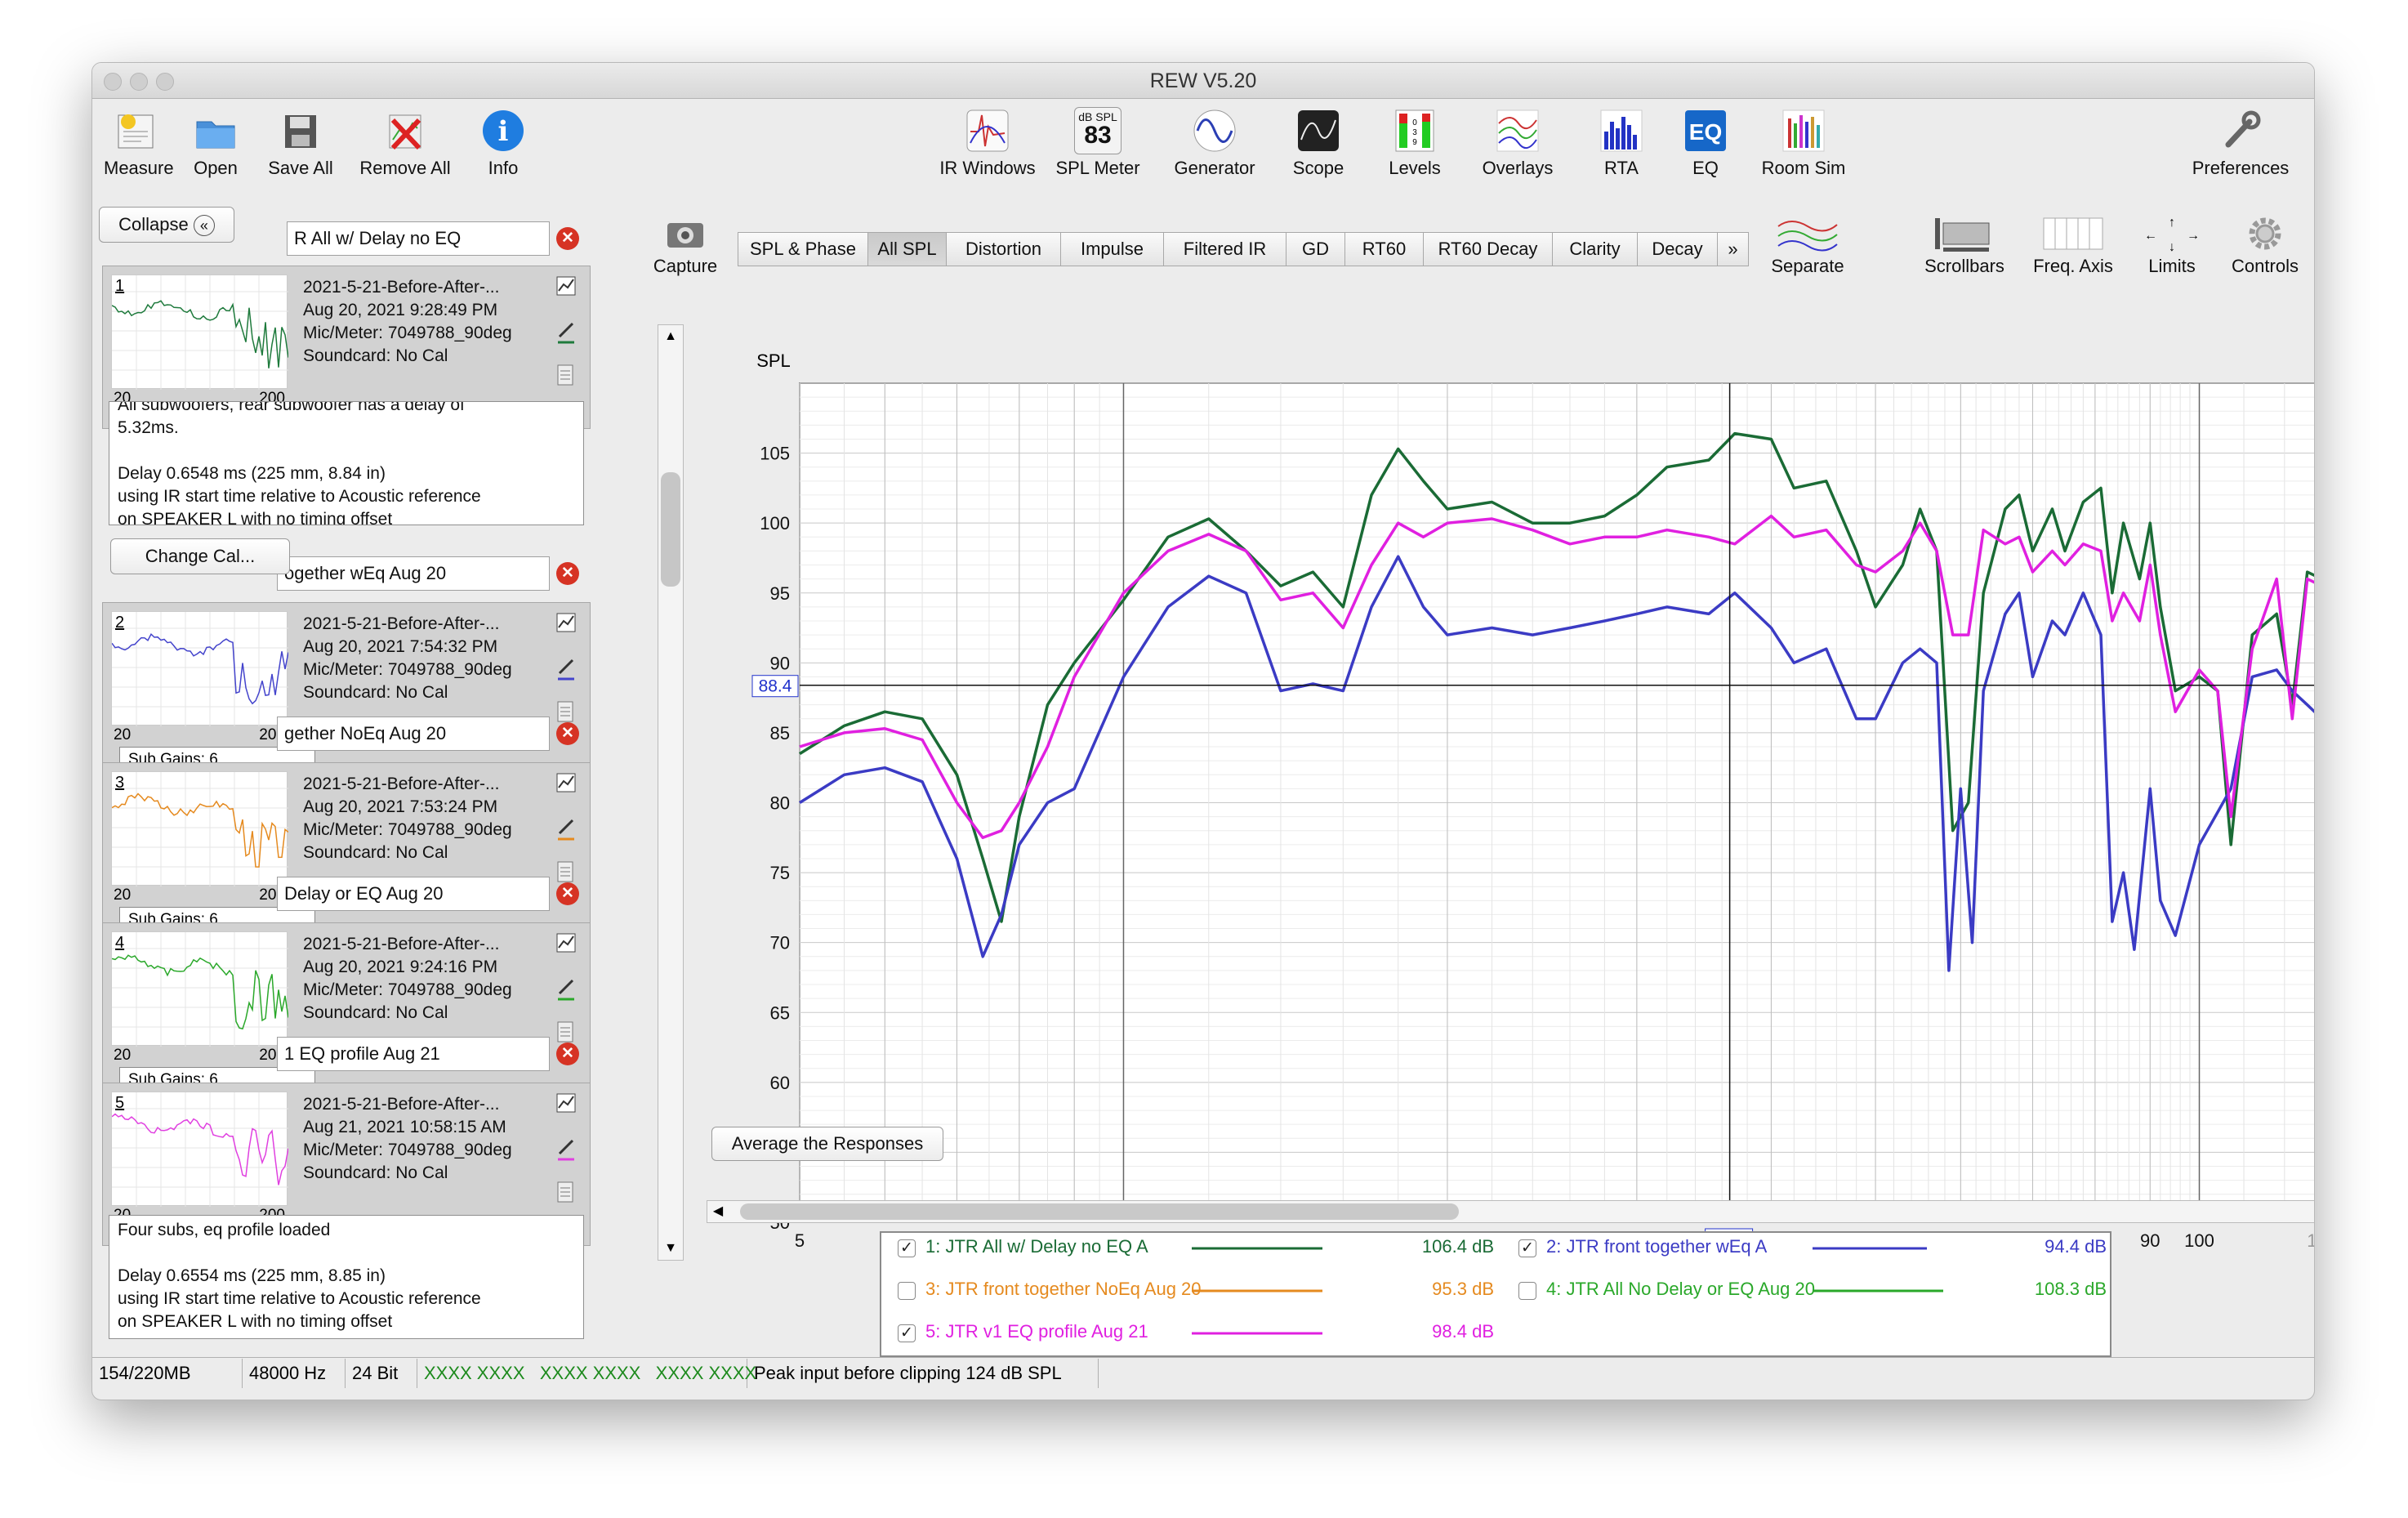 The width and height of the screenshot is (2408, 1518). Describe the element at coordinates (1510, 1211) in the screenshot. I see `frequency-scrollbar: ◀ ▶` at that location.